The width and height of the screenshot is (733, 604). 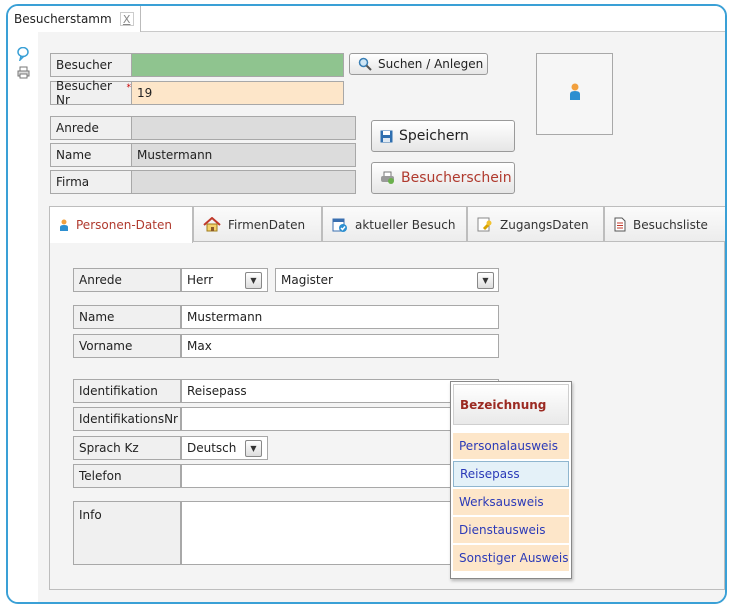 What do you see at coordinates (307, 280) in the screenshot?
I see `titel-value: Magister` at bounding box center [307, 280].